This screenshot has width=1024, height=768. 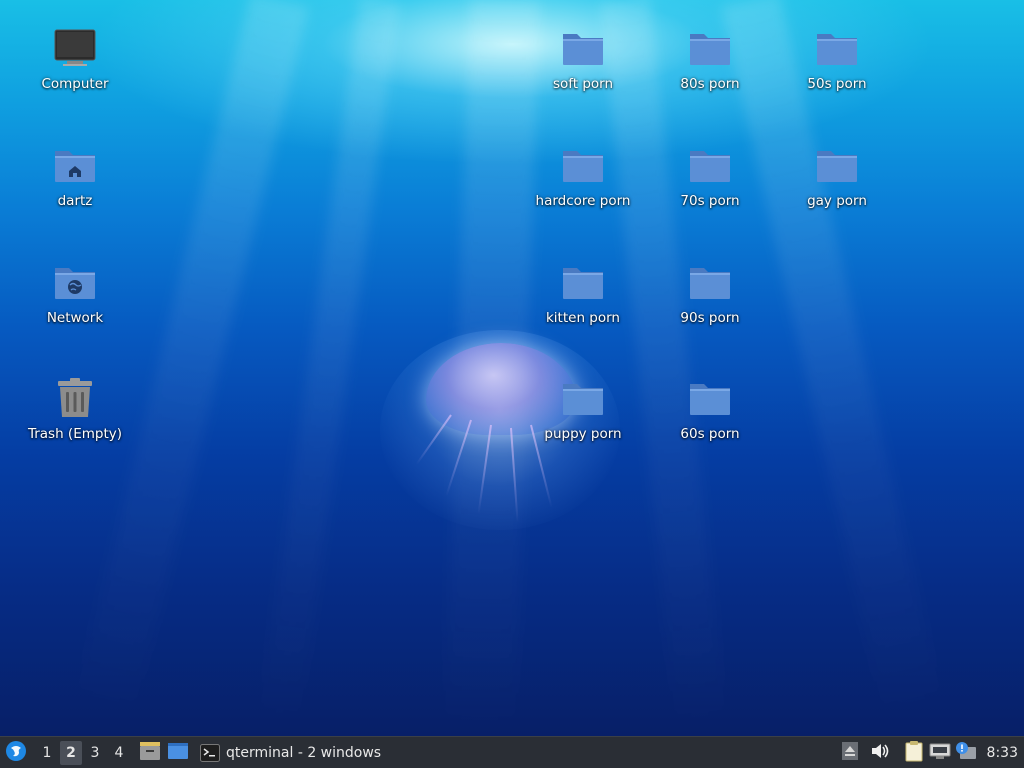 I want to click on desktop-folder-puppy-porn: puppy porn, so click(x=583, y=422).